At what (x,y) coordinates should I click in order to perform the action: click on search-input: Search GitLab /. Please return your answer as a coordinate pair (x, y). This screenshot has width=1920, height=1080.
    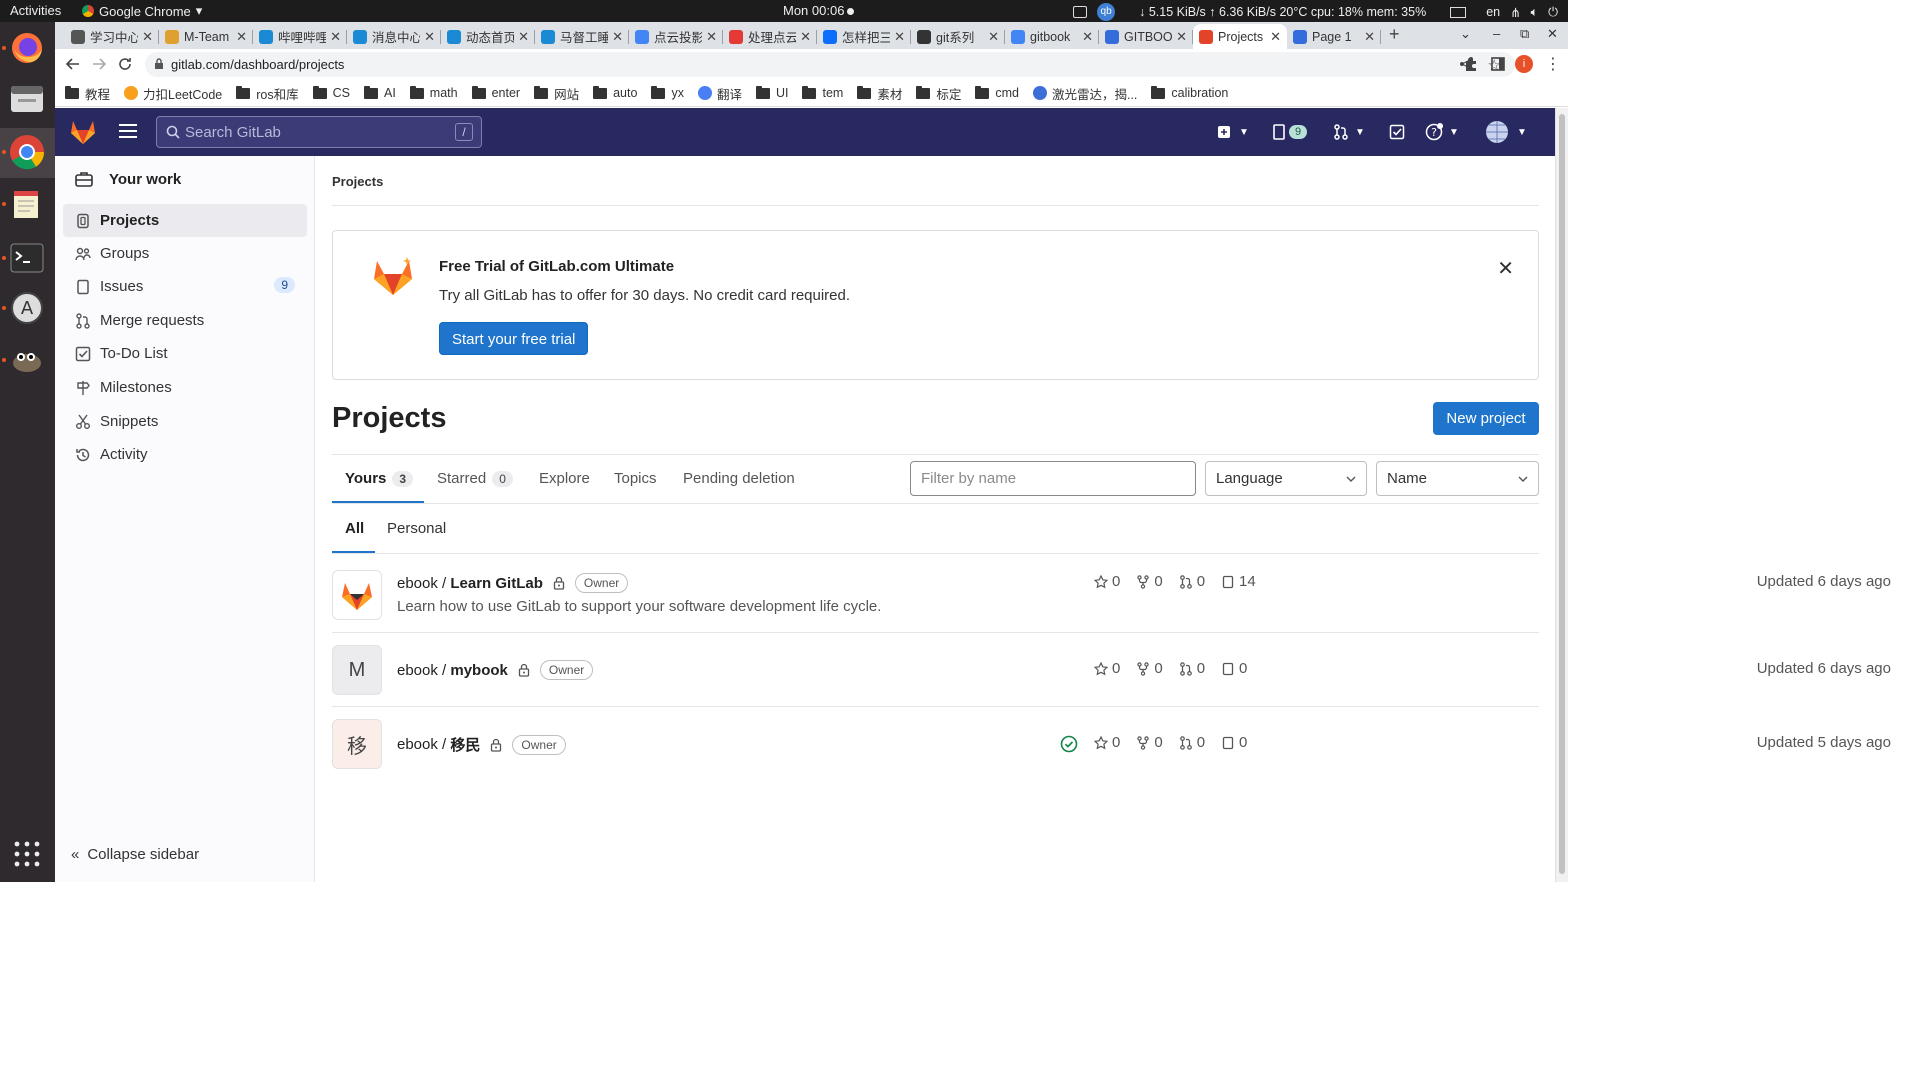
    Looking at the image, I should click on (319, 132).